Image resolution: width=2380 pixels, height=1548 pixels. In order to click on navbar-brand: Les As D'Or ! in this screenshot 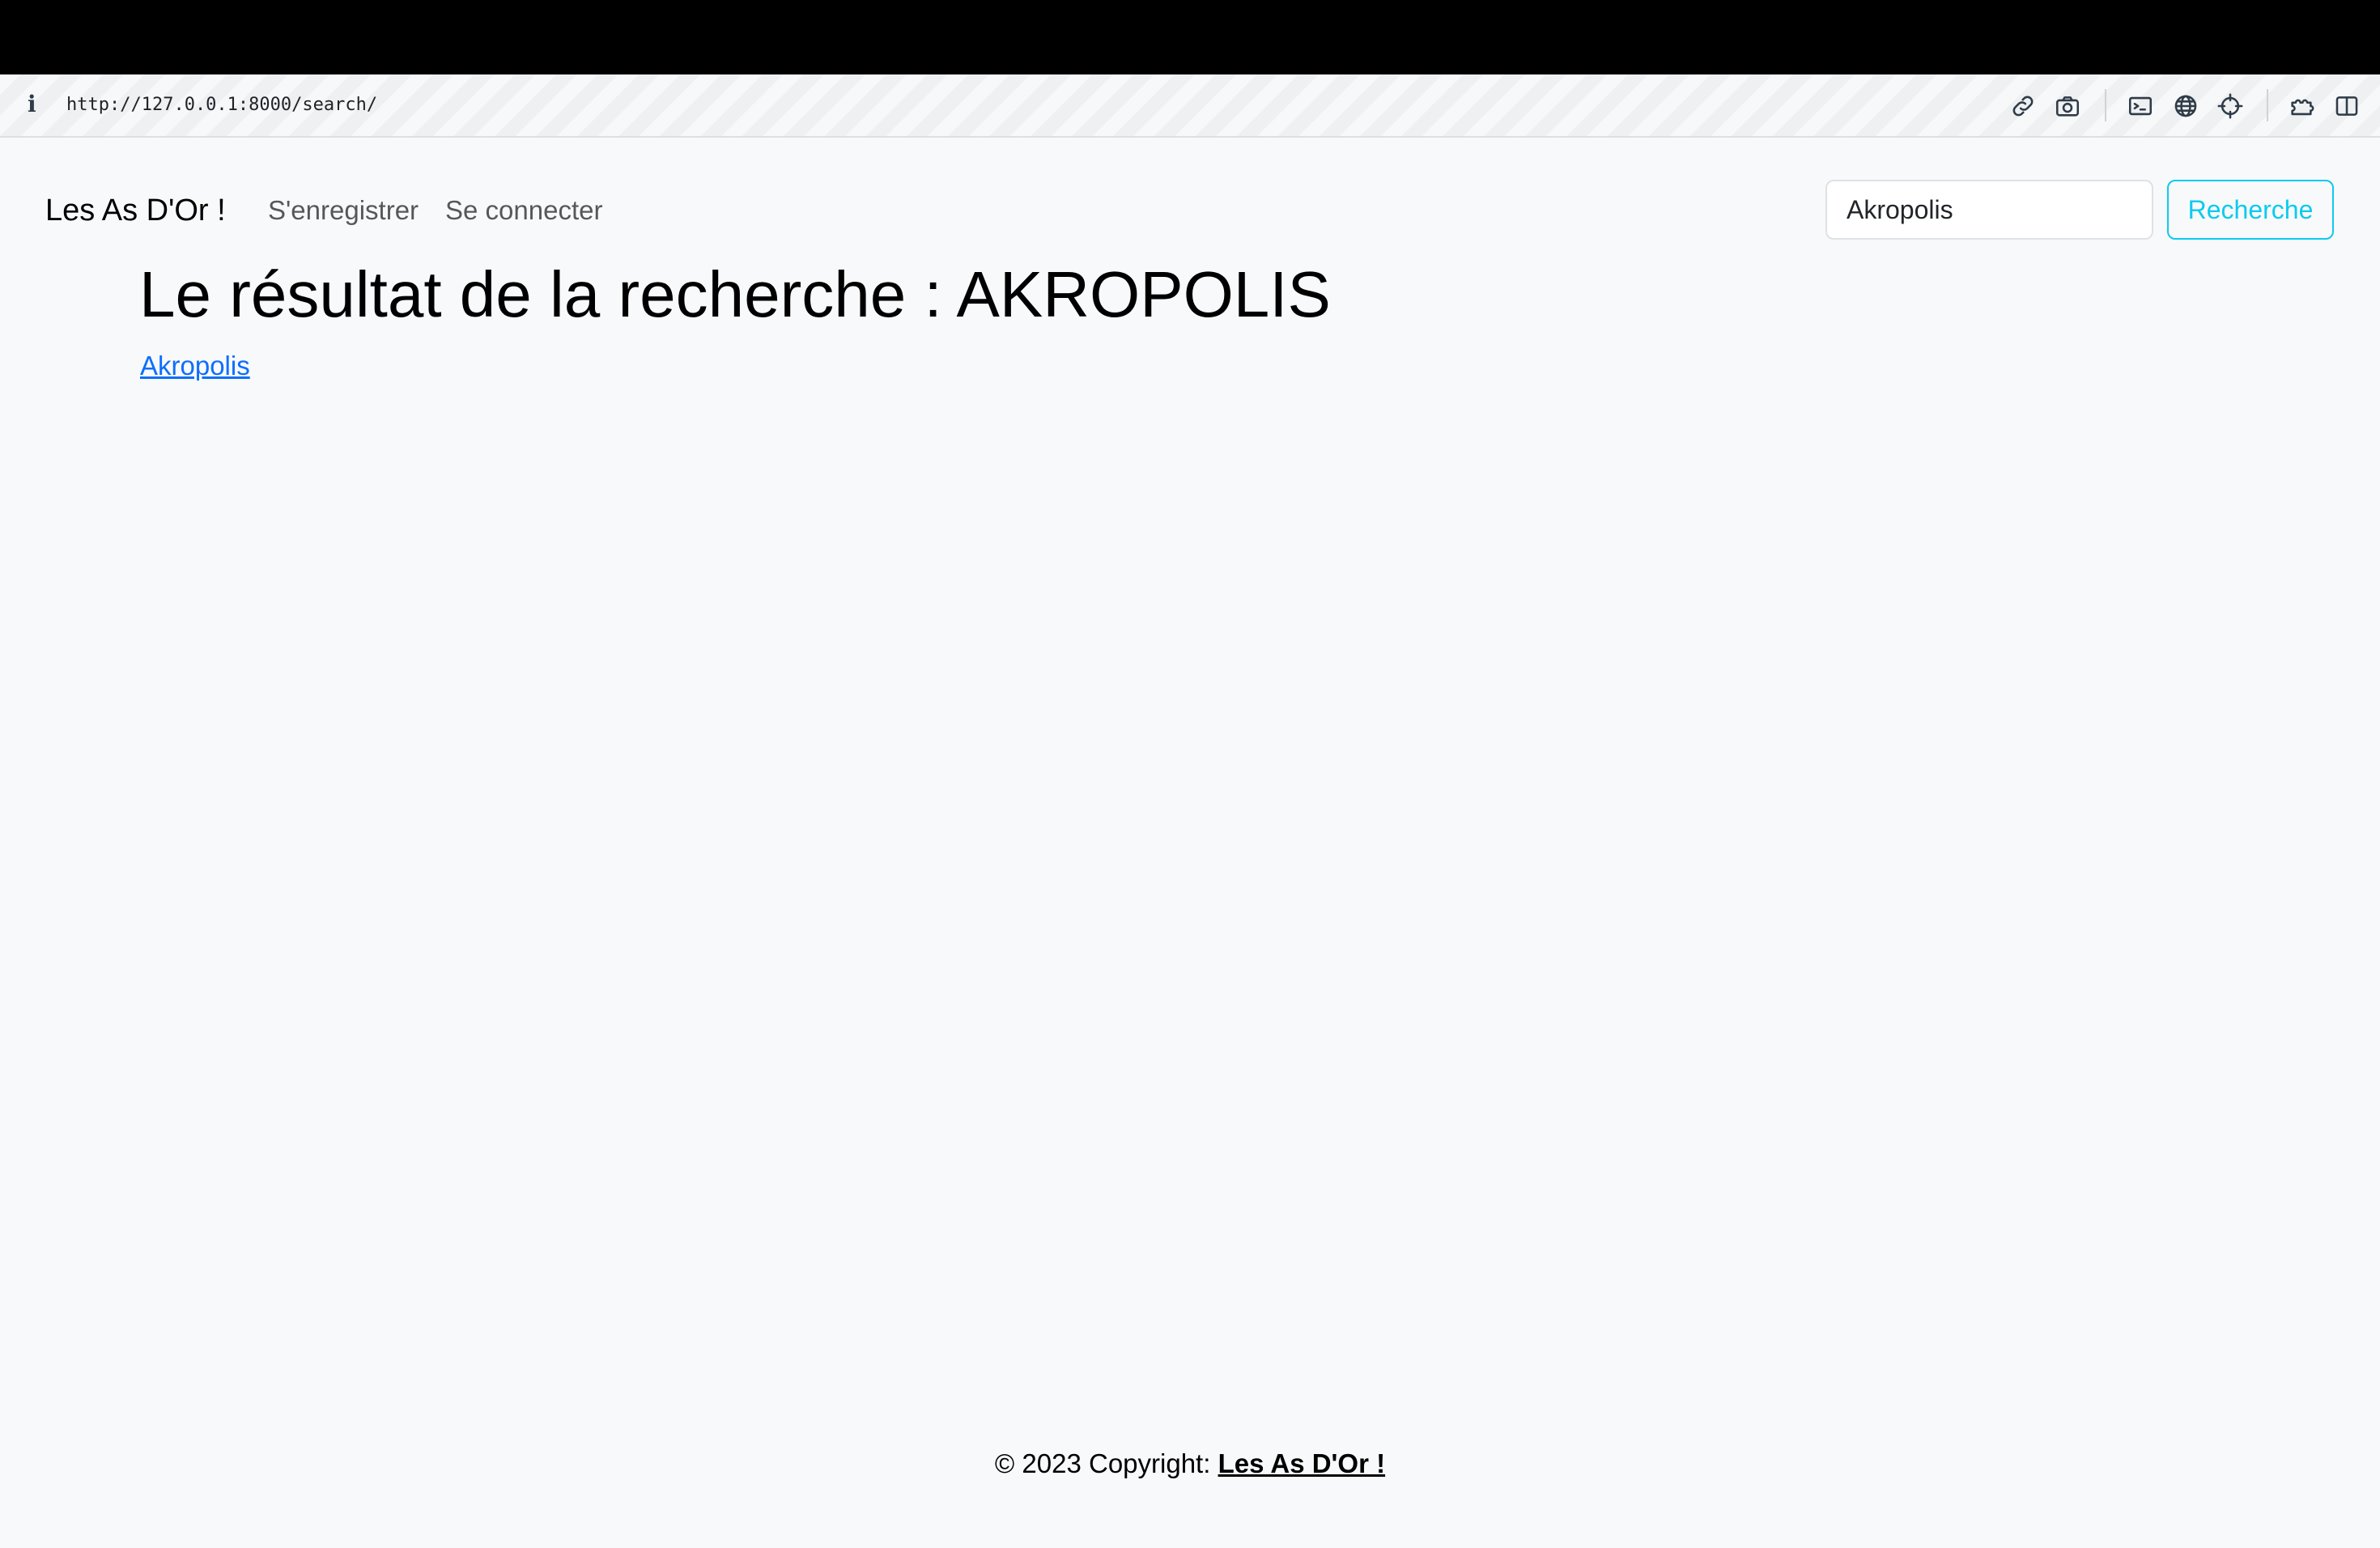, I will do `click(135, 210)`.